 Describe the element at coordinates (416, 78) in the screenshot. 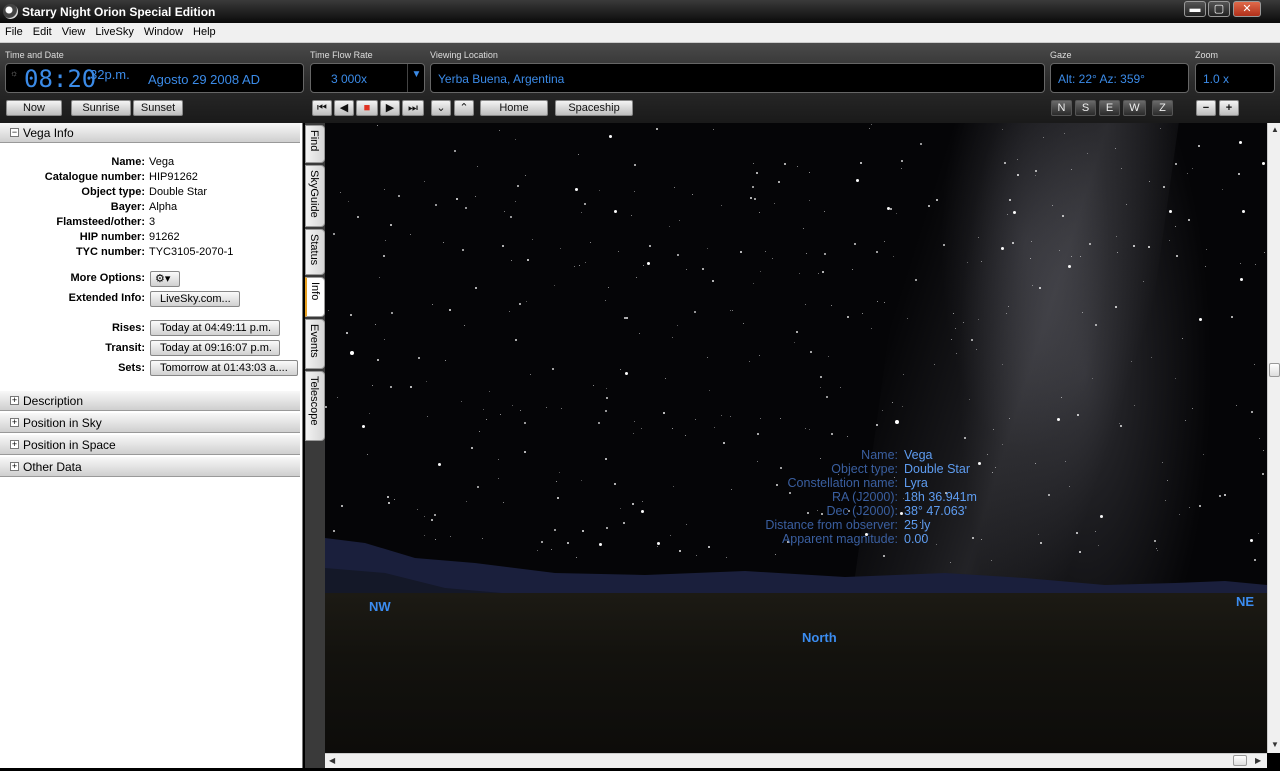

I see `time-flow-dropdown-icon: ▼` at that location.